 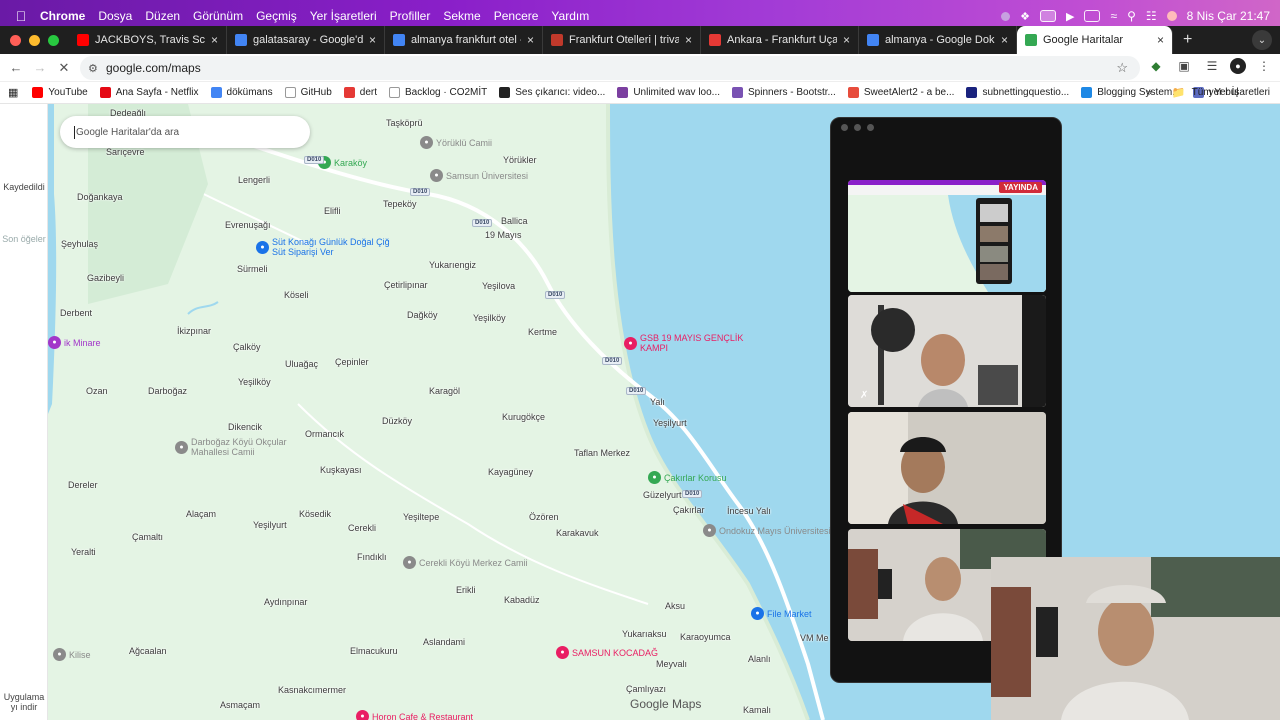 I want to click on back-button: ←, so click(x=16, y=68).